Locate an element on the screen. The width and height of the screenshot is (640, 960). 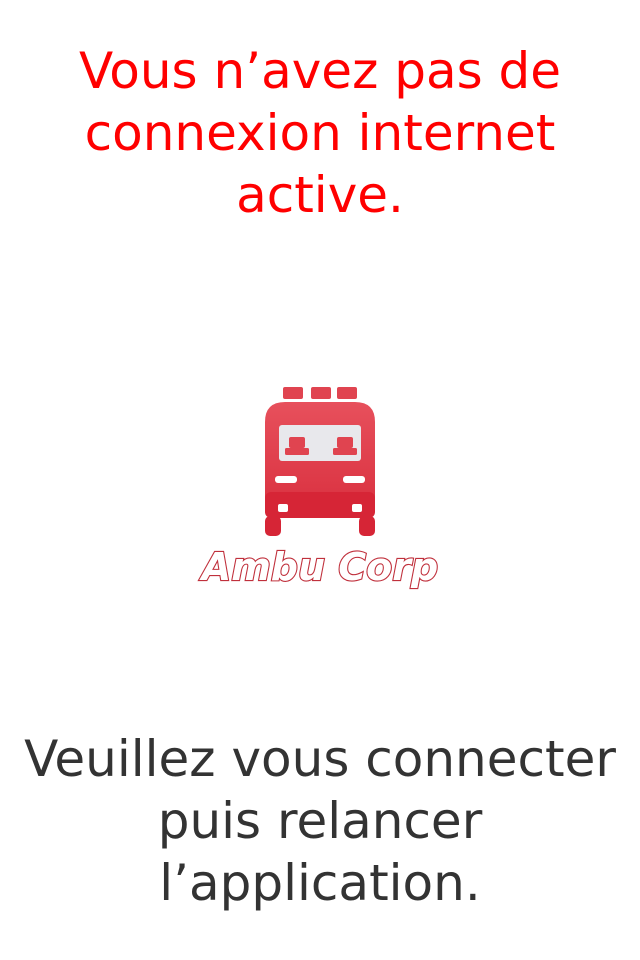
ambu-corp-logo: Ambu Corp is located at coordinates (320, 490).